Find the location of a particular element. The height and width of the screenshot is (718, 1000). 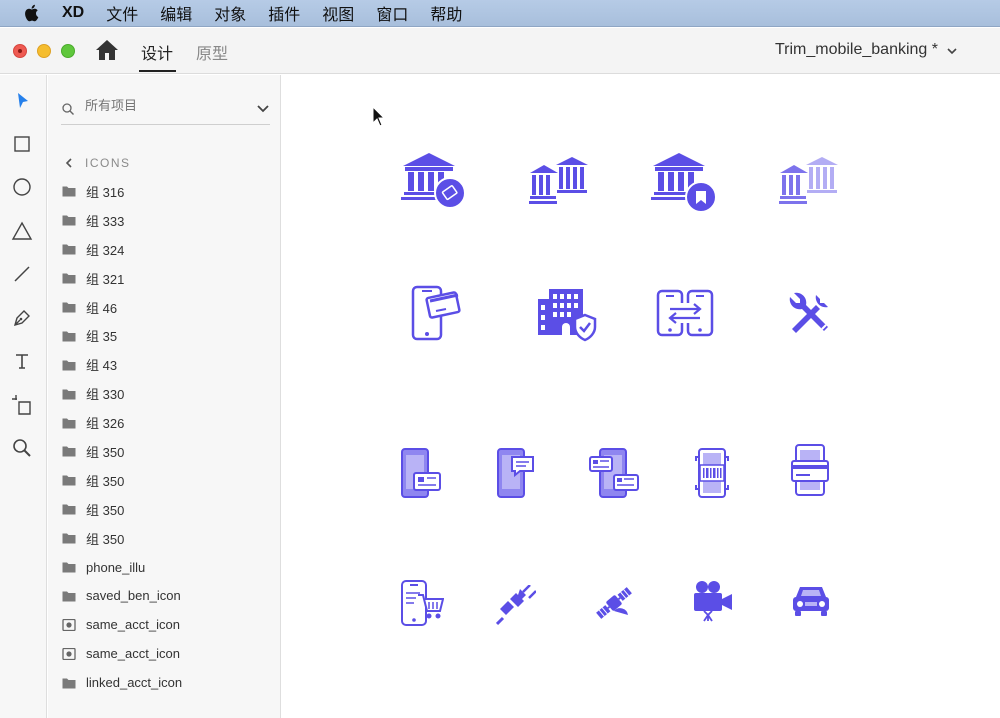

menu-view: 视图 is located at coordinates (338, 13).